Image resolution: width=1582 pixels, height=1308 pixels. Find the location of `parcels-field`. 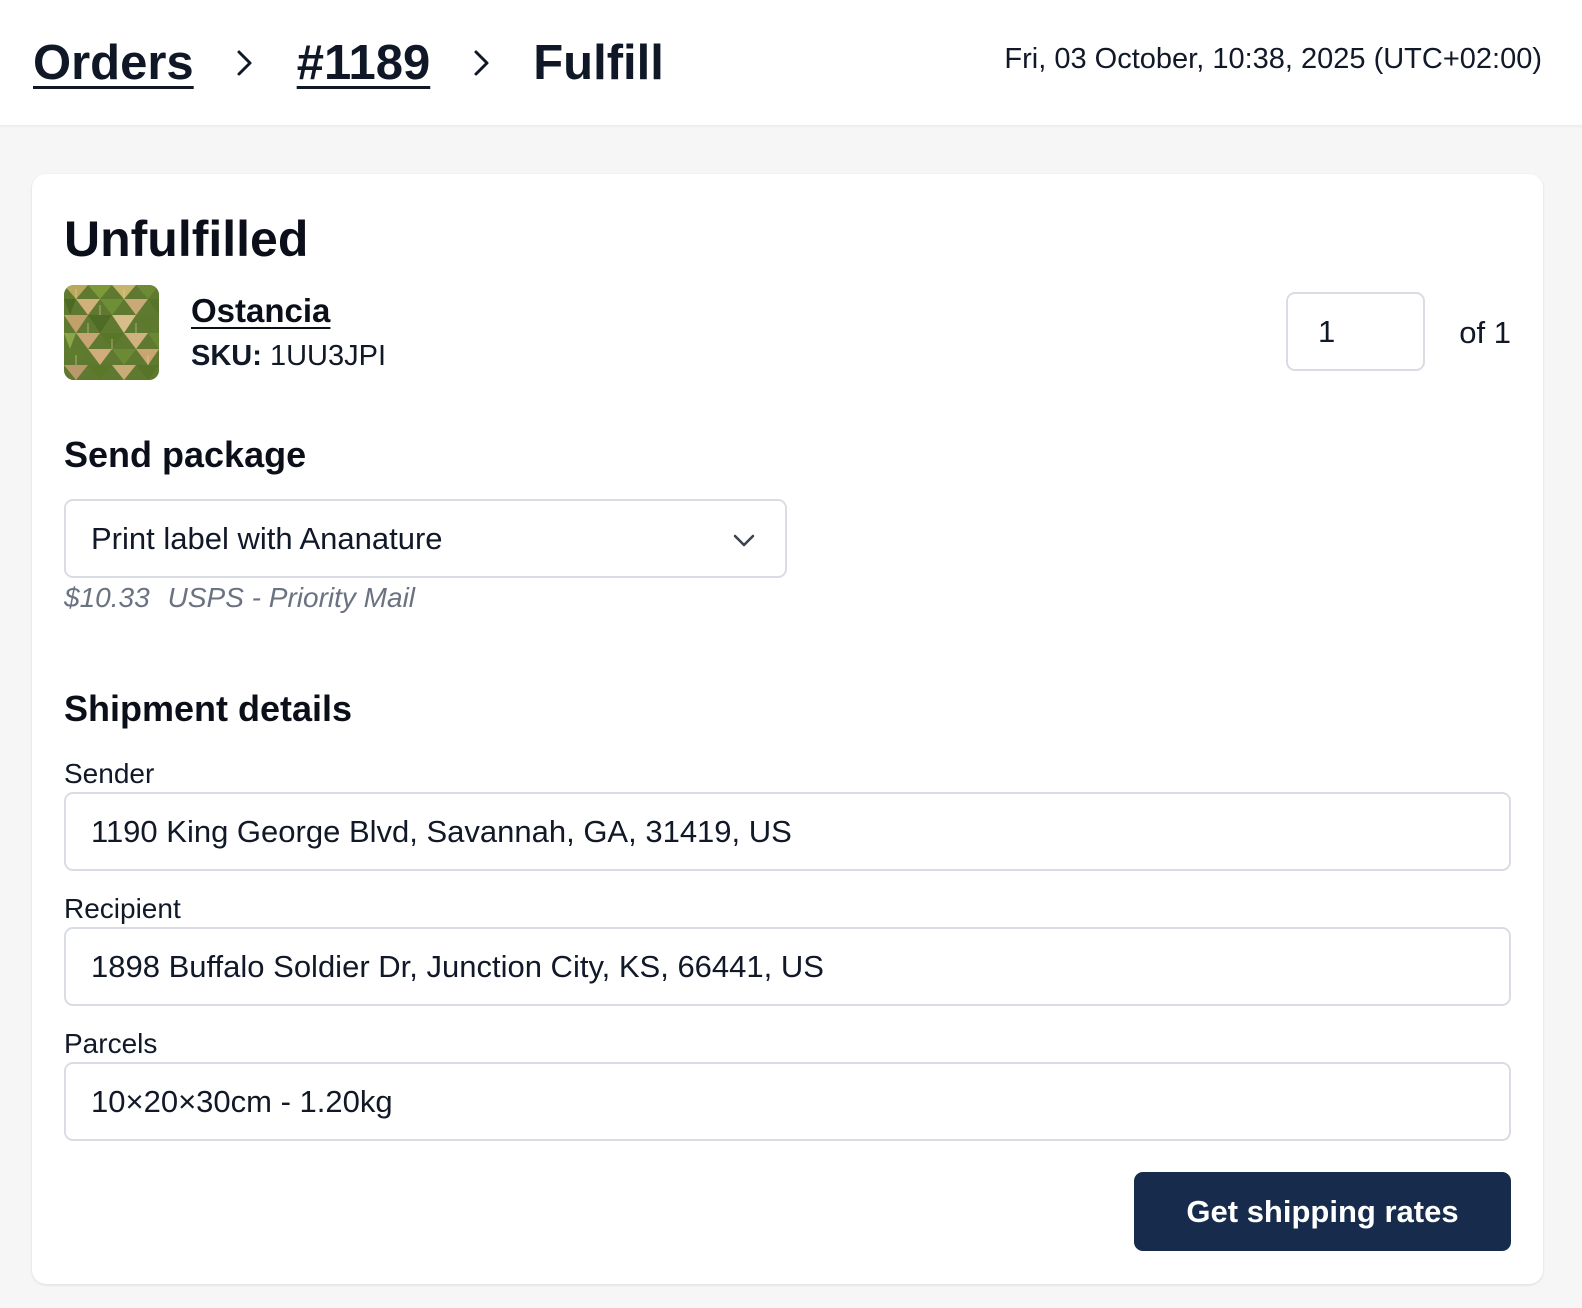

parcels-field is located at coordinates (787, 1101).